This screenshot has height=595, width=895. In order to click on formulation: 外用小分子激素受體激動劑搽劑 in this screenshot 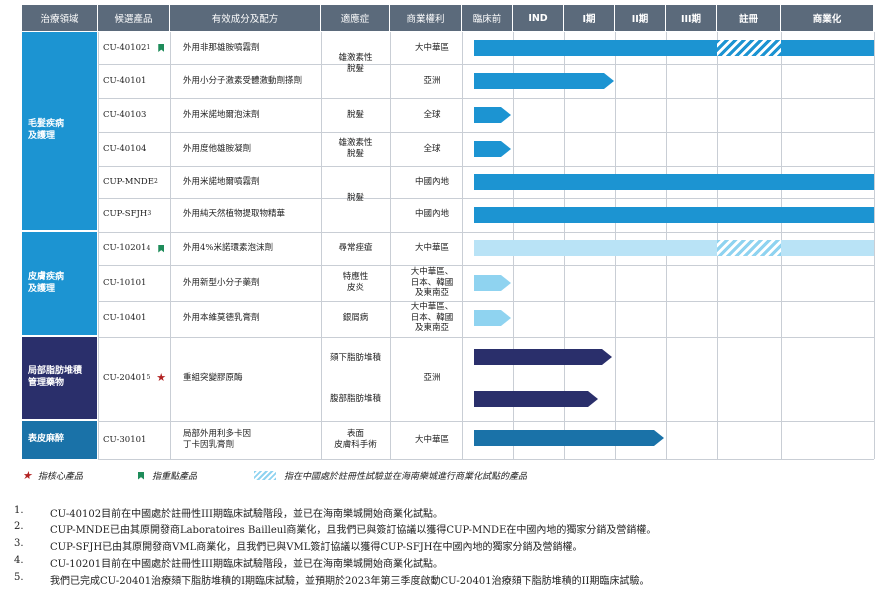, I will do `click(243, 80)`.